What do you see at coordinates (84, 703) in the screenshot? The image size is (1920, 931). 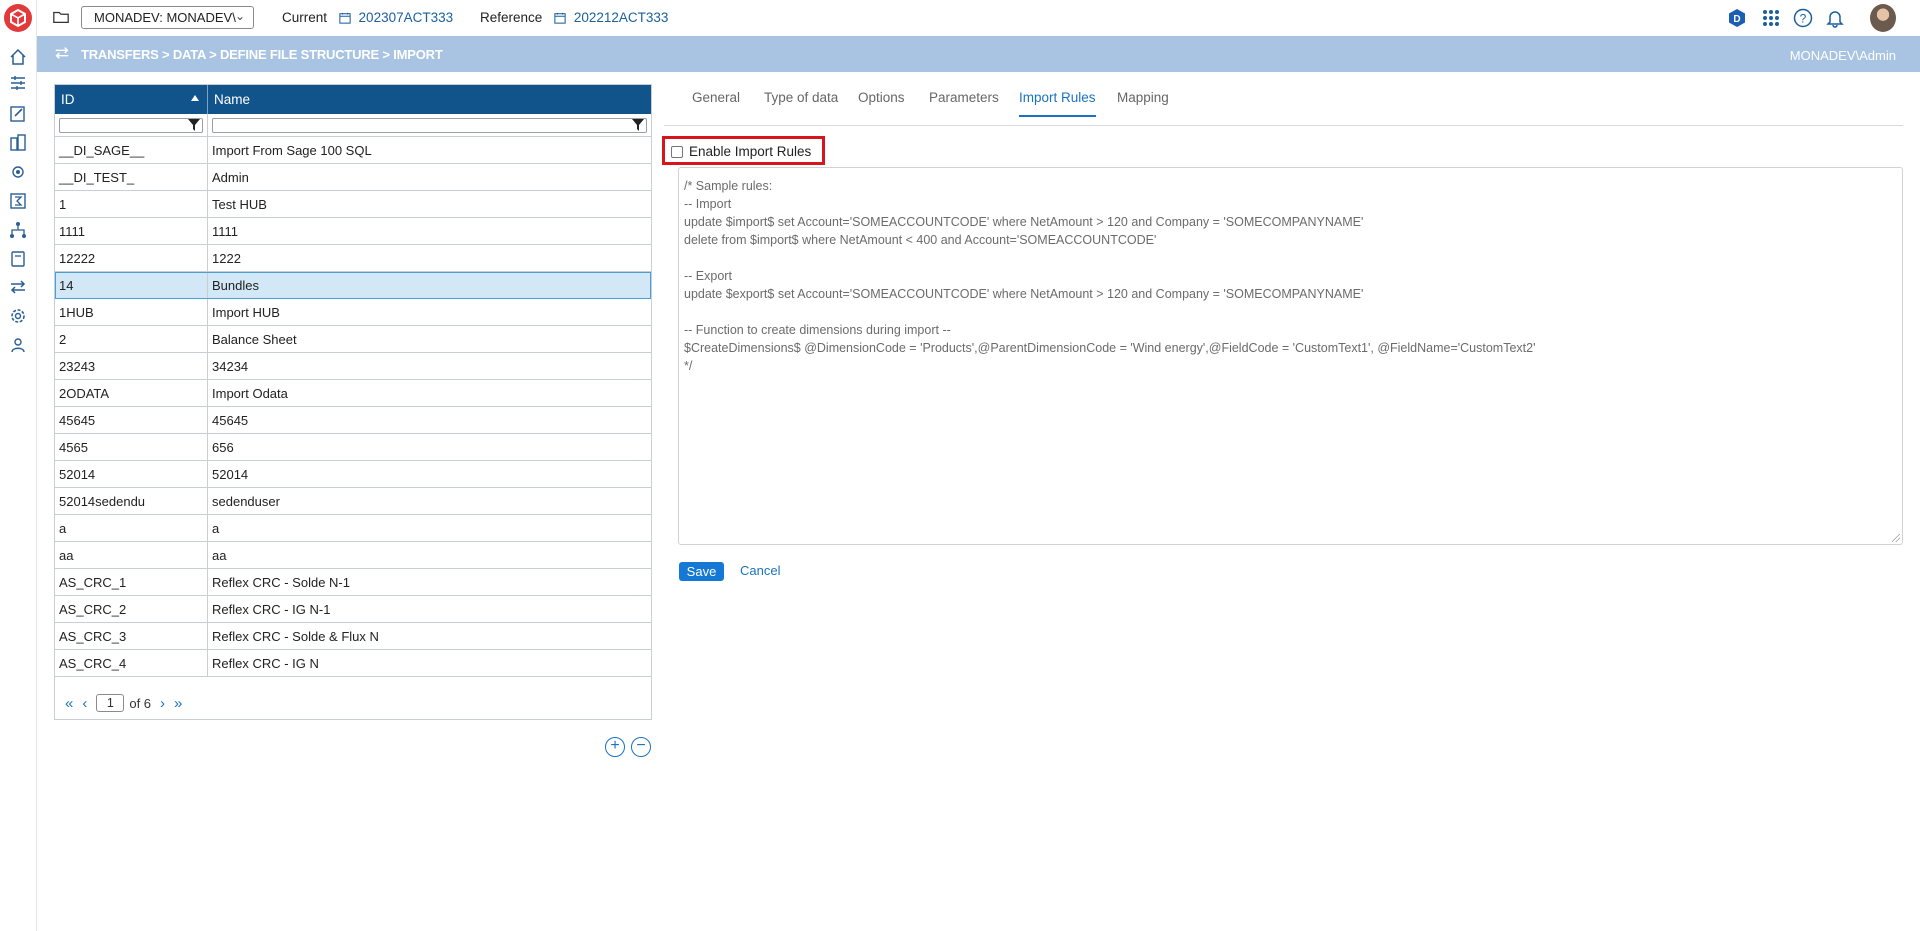 I see `prev-page-icon: ‹` at bounding box center [84, 703].